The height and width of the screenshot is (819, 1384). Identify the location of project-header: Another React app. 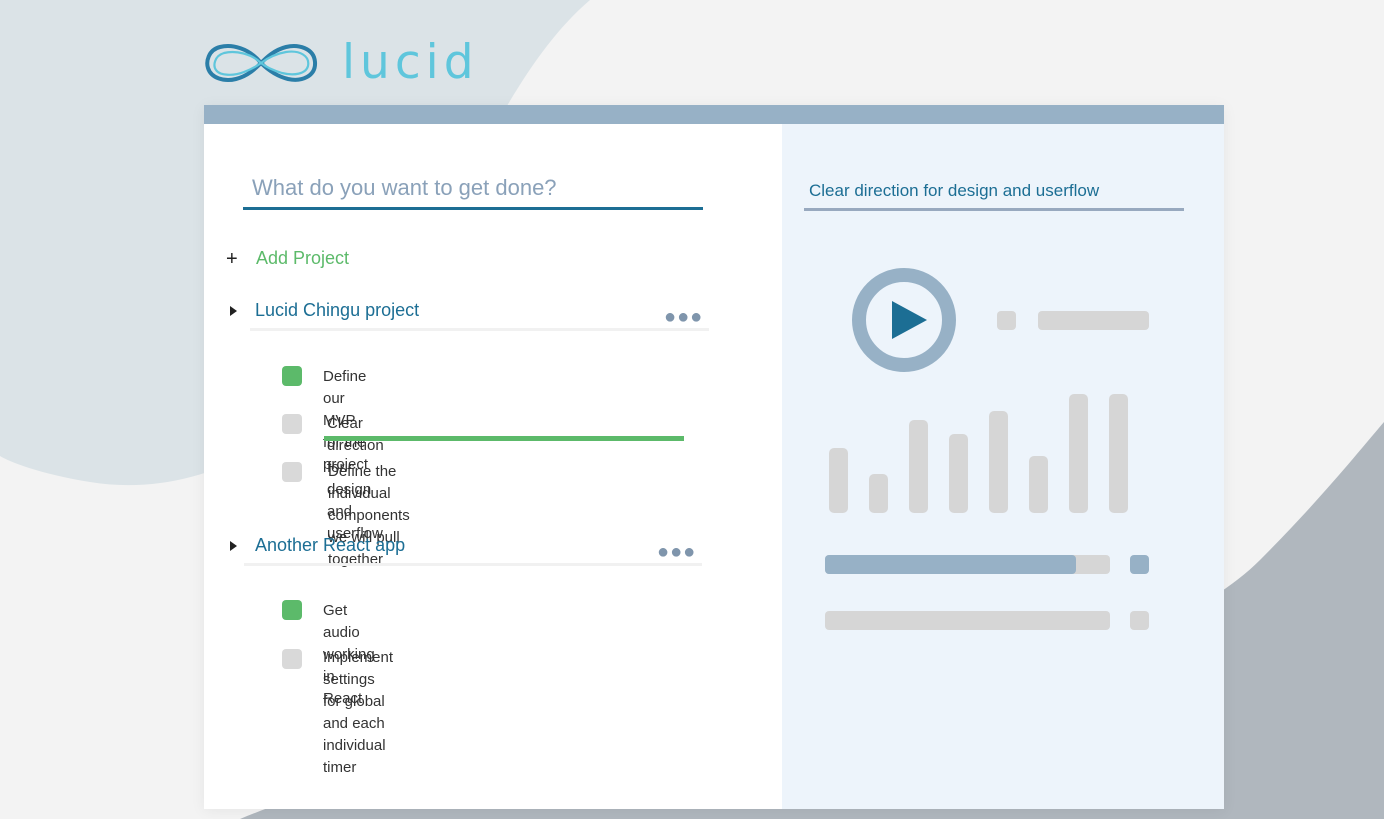
(317, 545).